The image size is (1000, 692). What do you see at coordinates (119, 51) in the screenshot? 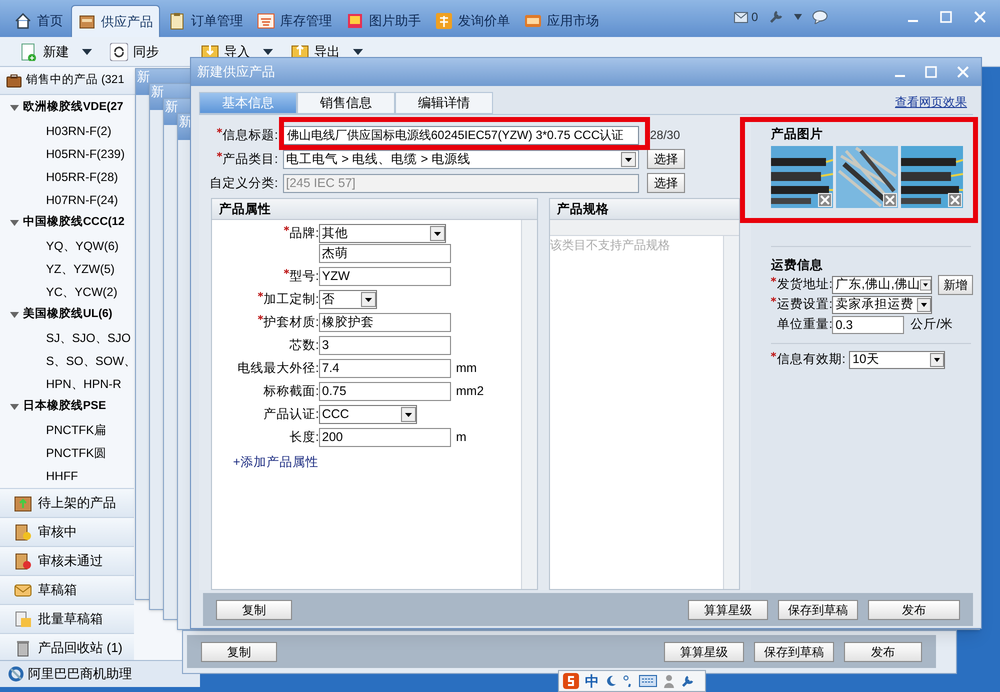
I see `sync-icon` at bounding box center [119, 51].